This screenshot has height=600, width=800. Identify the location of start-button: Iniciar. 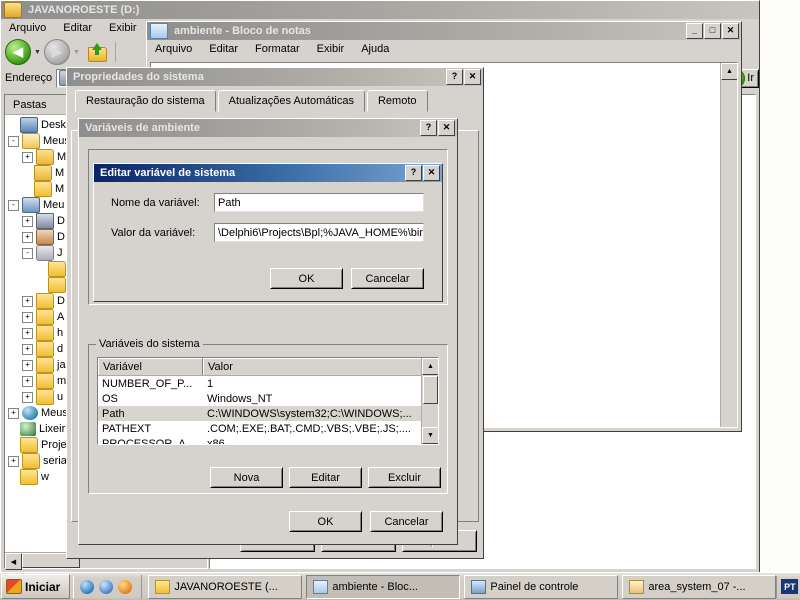
(36, 586).